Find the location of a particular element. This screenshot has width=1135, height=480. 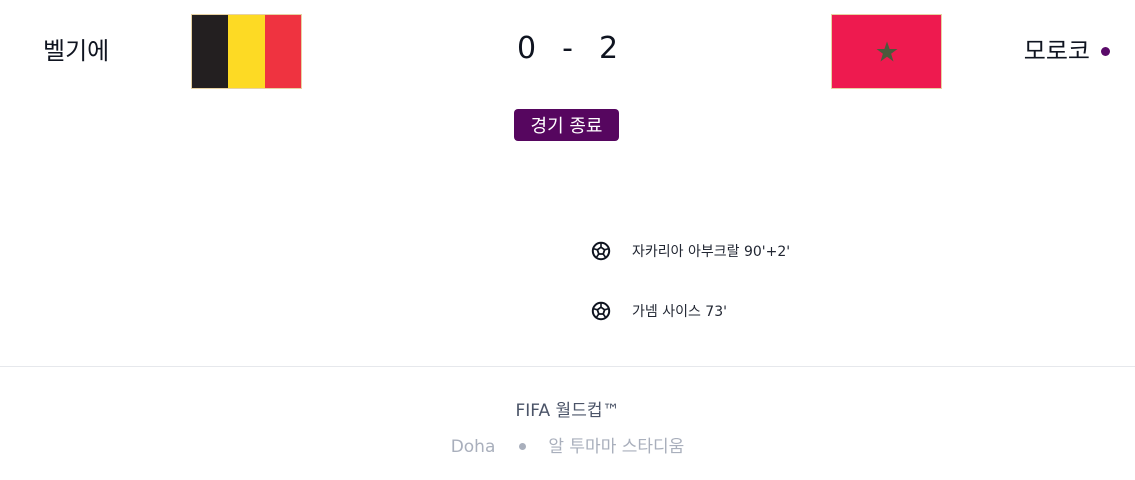

flag-star-icon is located at coordinates (886, 51).